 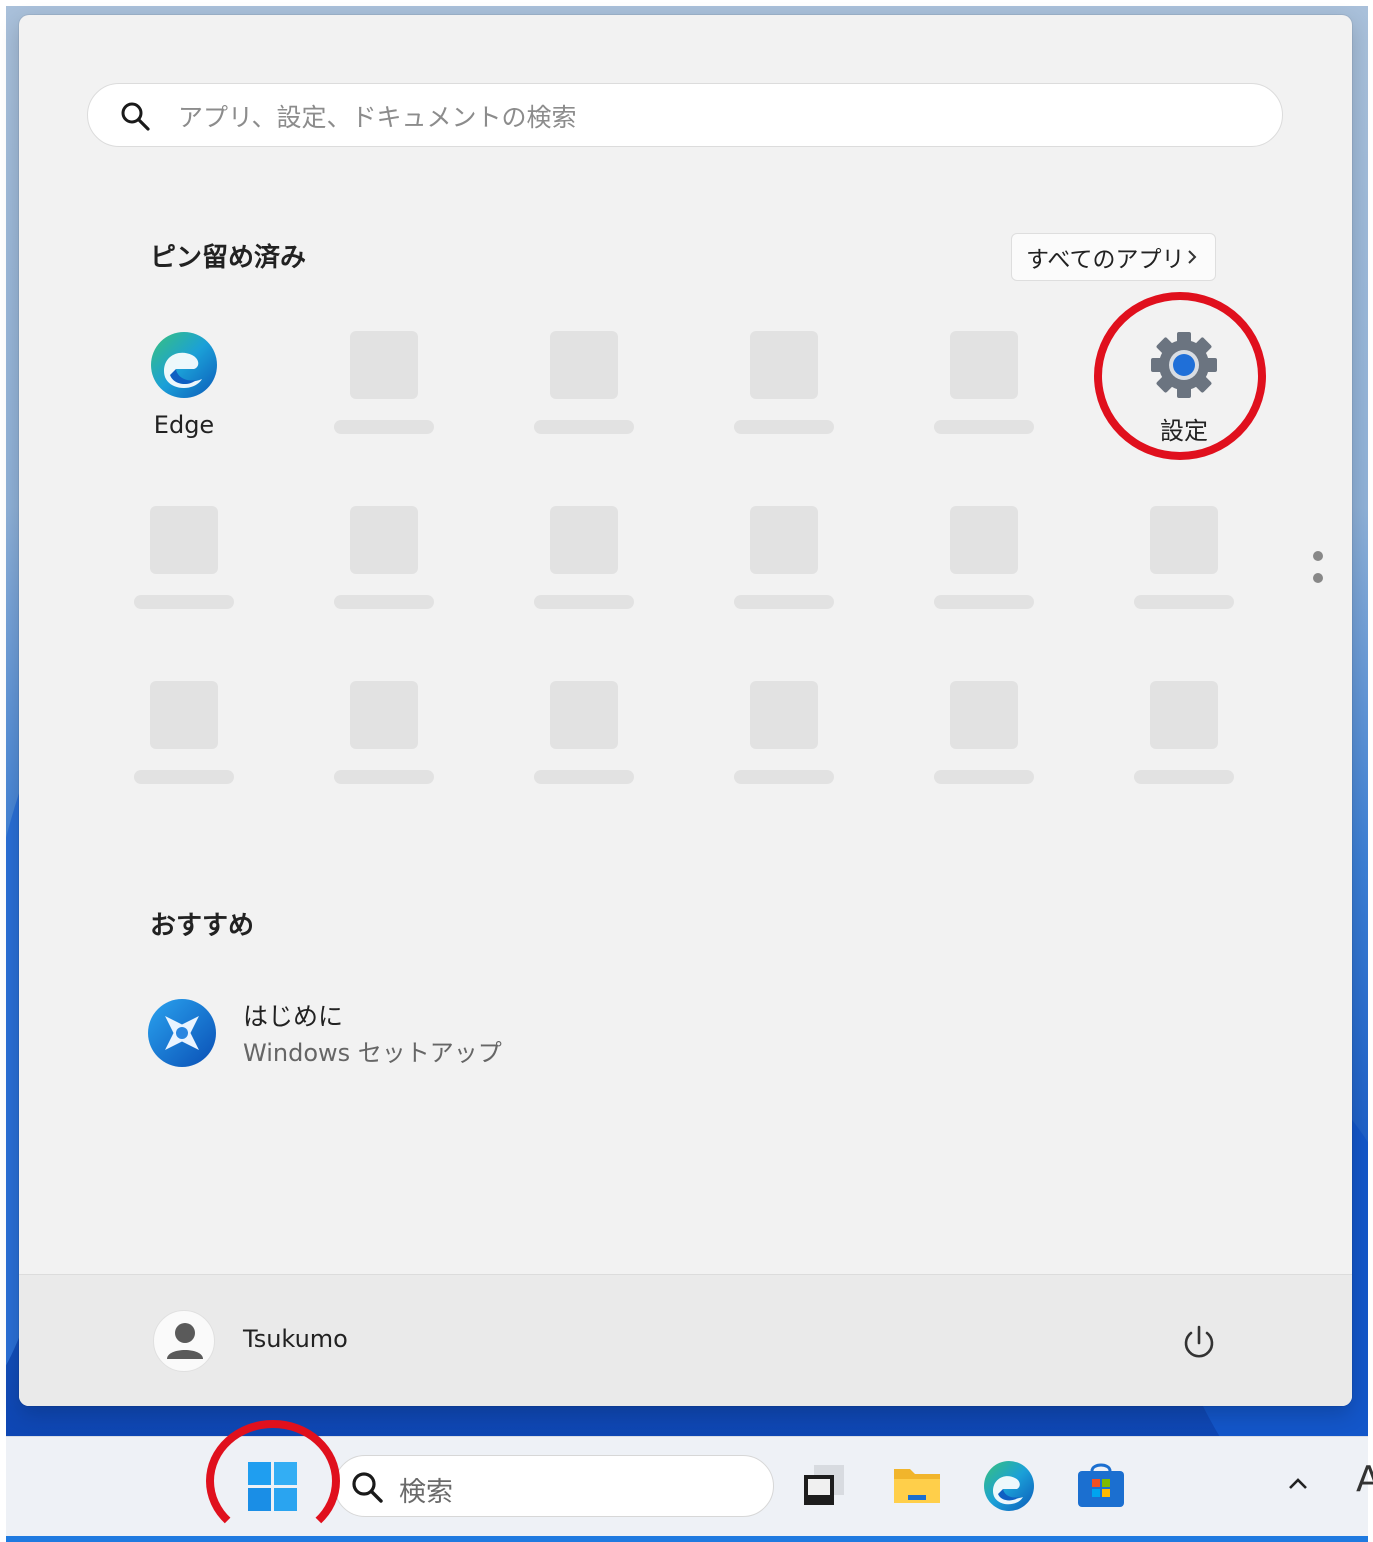 I want to click on taskbar: 検索 A, so click(x=689, y=1486).